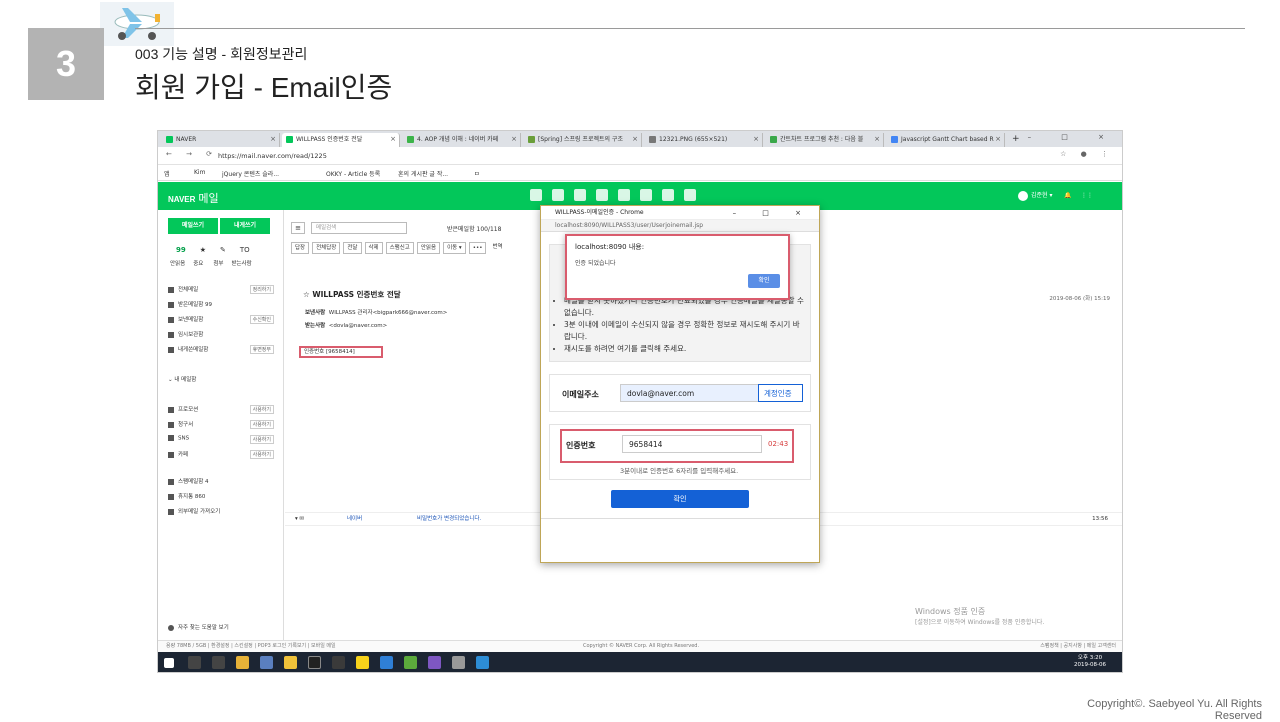 Image resolution: width=1280 pixels, height=722 pixels. What do you see at coordinates (186, 496) in the screenshot?
I see `folder-trash: 휴지통 860` at bounding box center [186, 496].